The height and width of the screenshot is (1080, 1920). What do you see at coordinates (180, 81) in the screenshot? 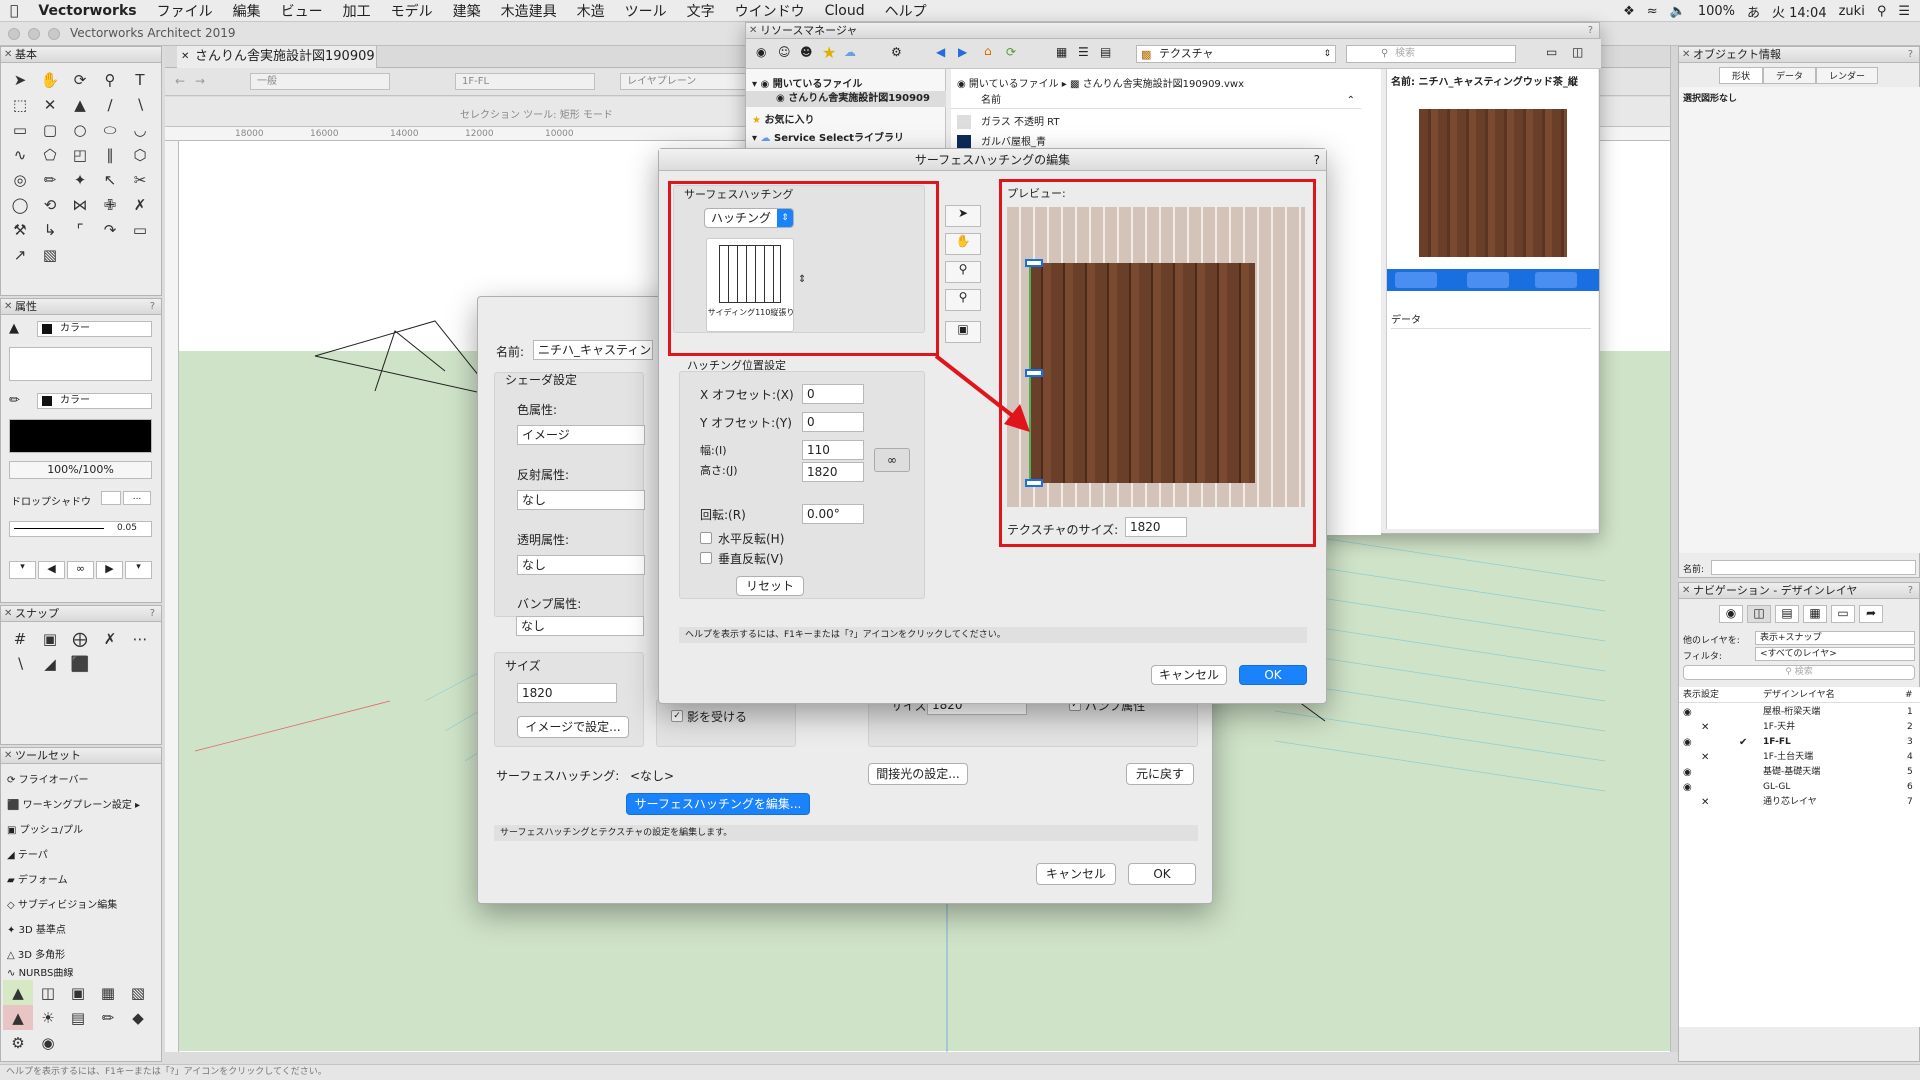
I see `back-icon: ←` at bounding box center [180, 81].